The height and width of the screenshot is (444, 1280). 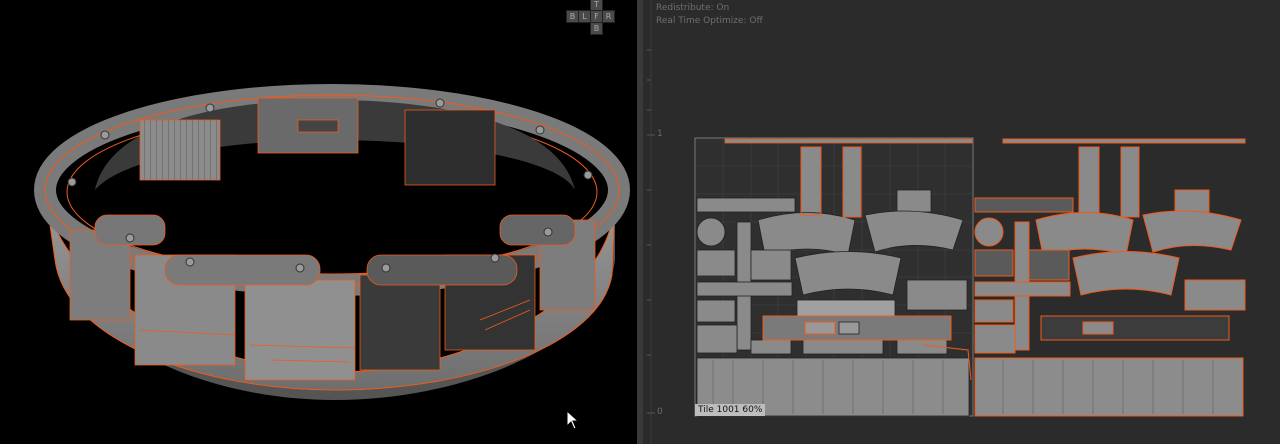 What do you see at coordinates (596, 28) in the screenshot?
I see `navcube-bottom: B` at bounding box center [596, 28].